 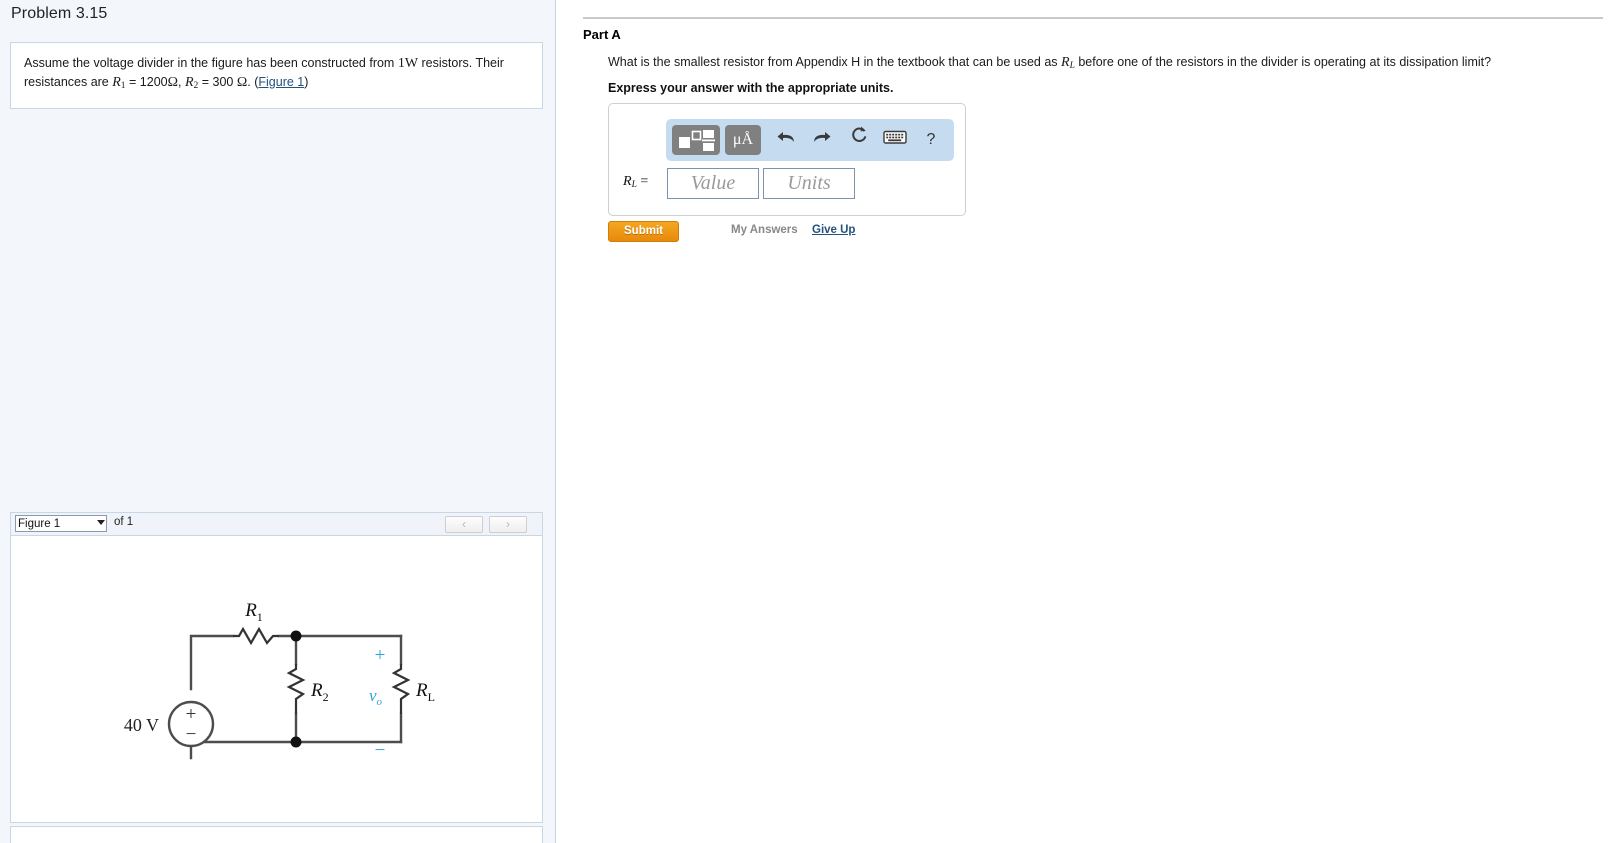 What do you see at coordinates (408, 63) in the screenshot?
I see `statement-power-rating: 1W` at bounding box center [408, 63].